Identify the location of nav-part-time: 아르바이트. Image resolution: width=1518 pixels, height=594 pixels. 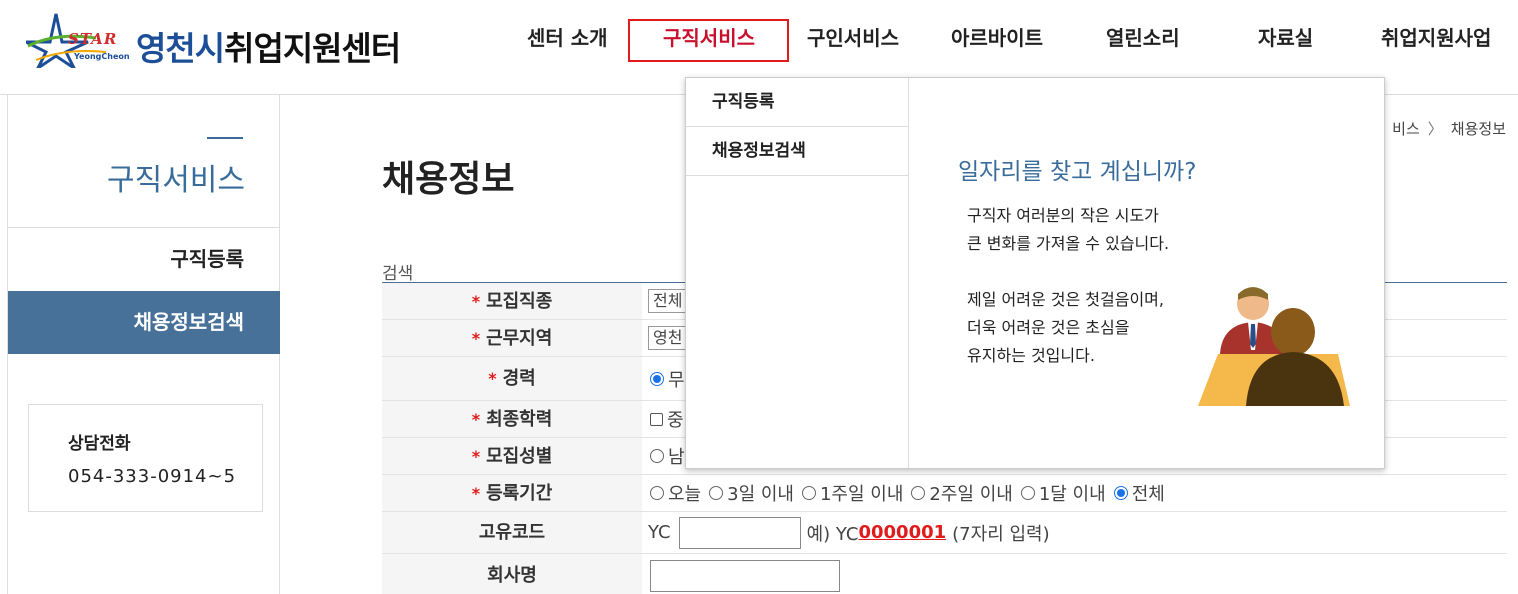
(997, 36).